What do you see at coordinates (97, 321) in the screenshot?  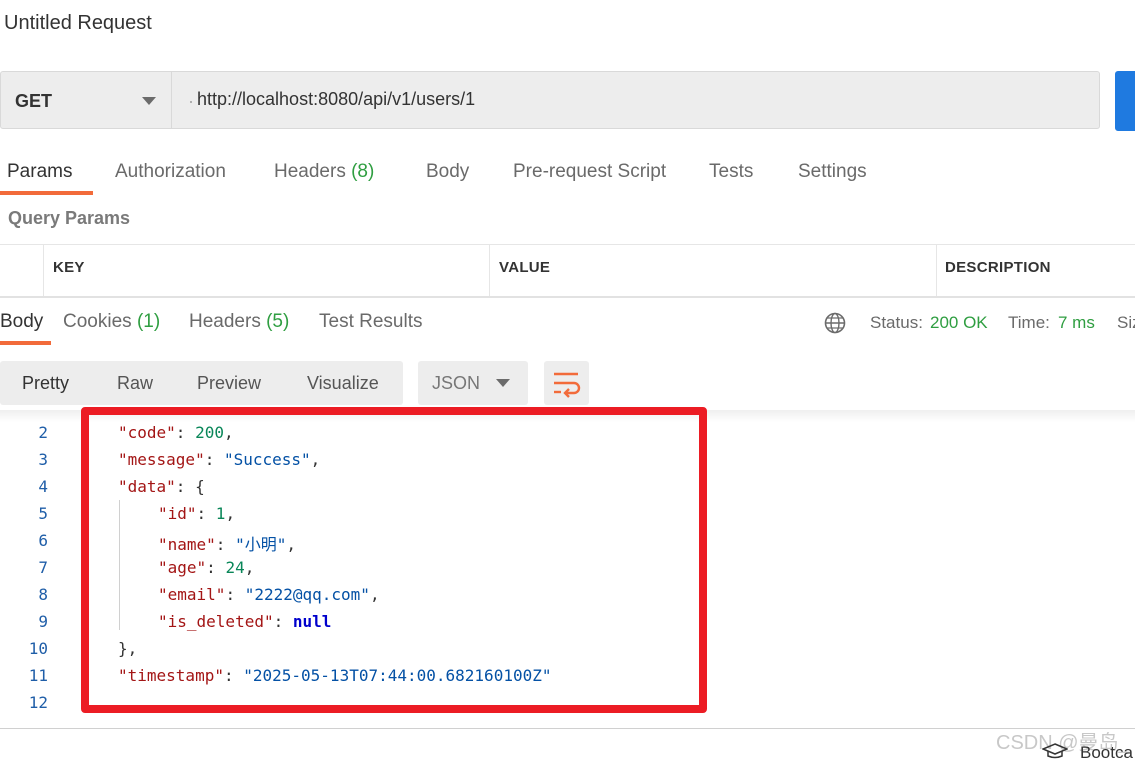 I see `response-tab-cookies-label: Cookies` at bounding box center [97, 321].